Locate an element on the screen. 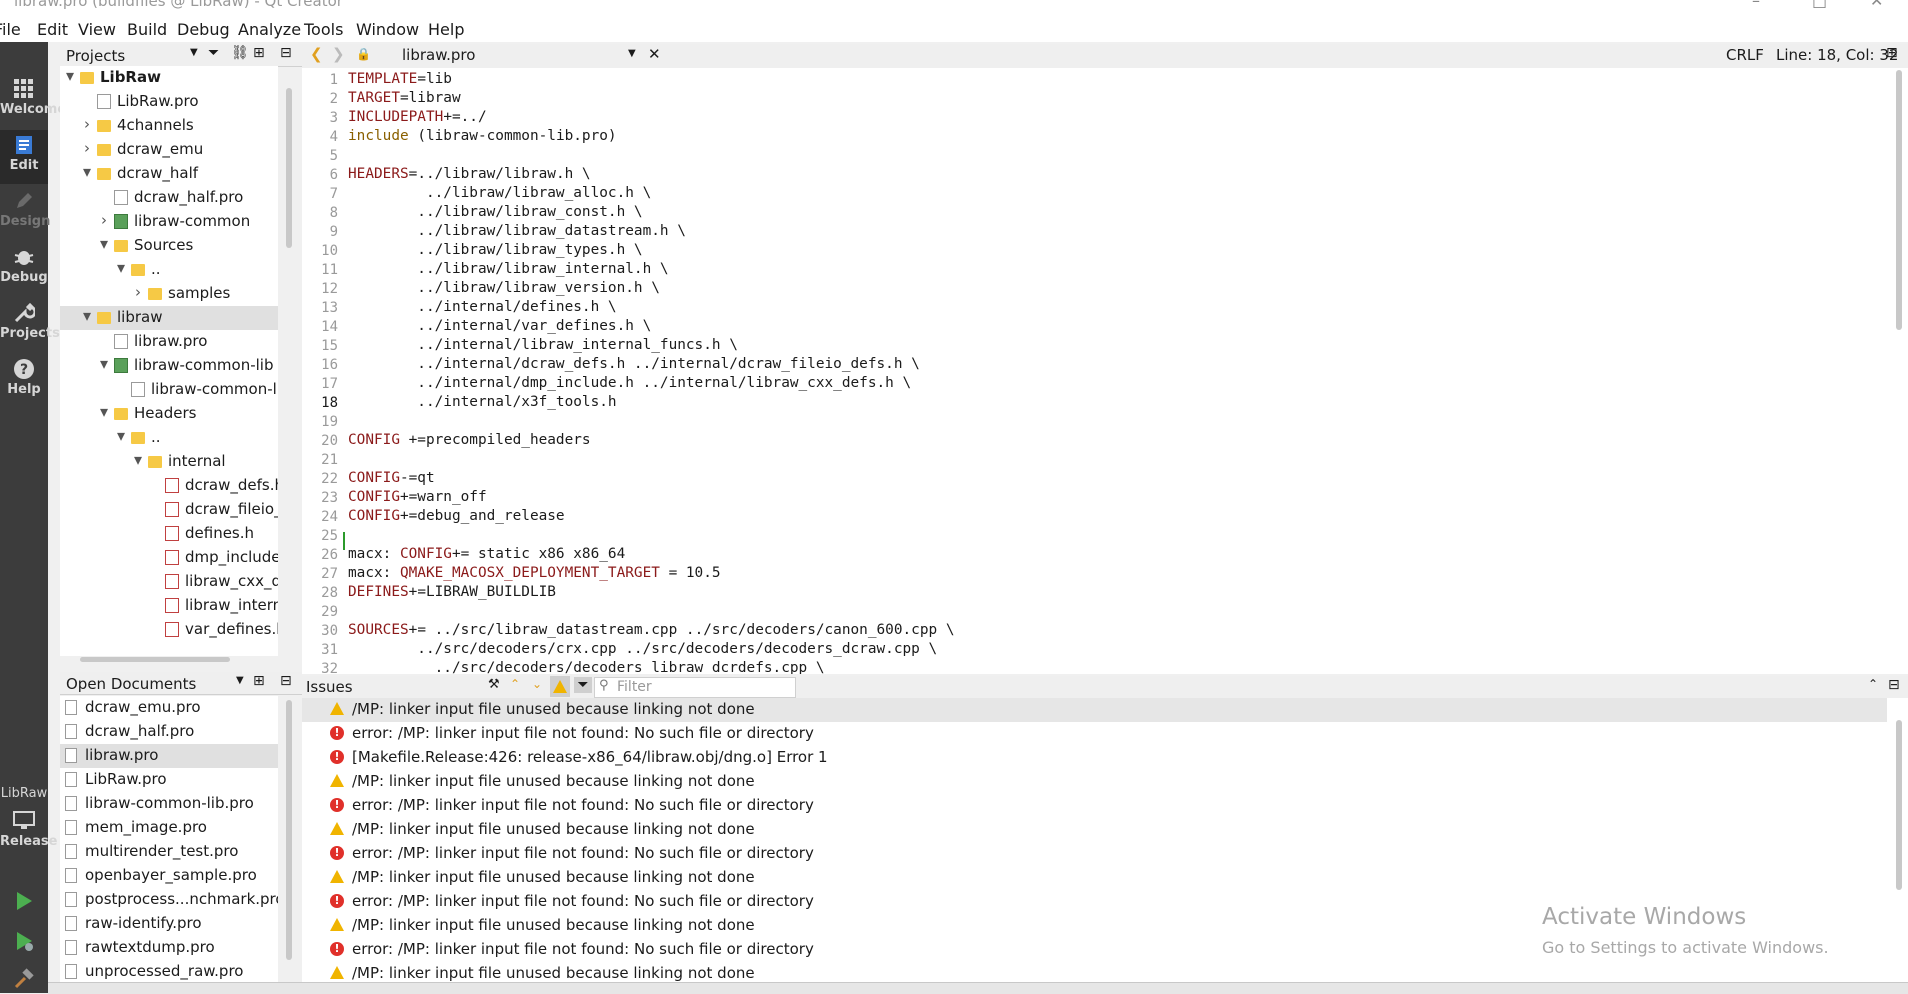  debug-run-button is located at coordinates (24, 942).